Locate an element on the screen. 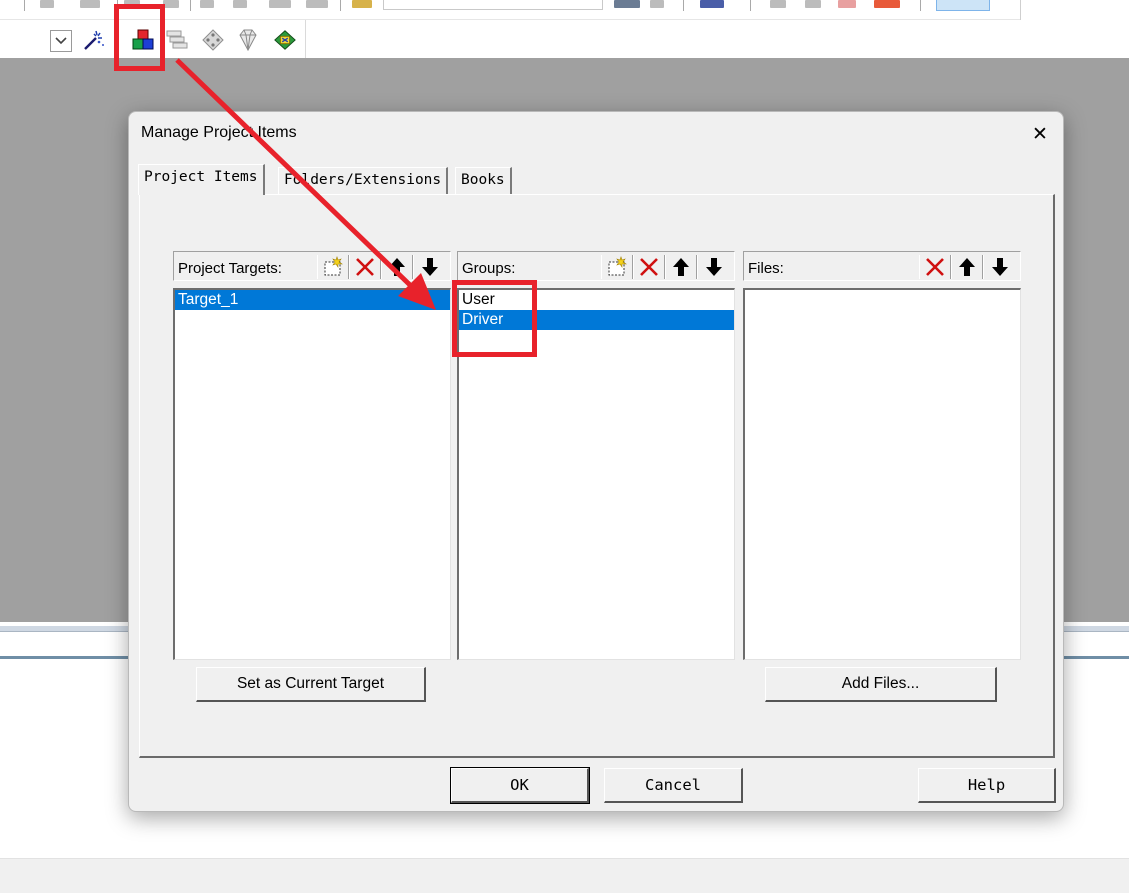 The width and height of the screenshot is (1129, 893). tab-label: Project Items is located at coordinates (201, 177).